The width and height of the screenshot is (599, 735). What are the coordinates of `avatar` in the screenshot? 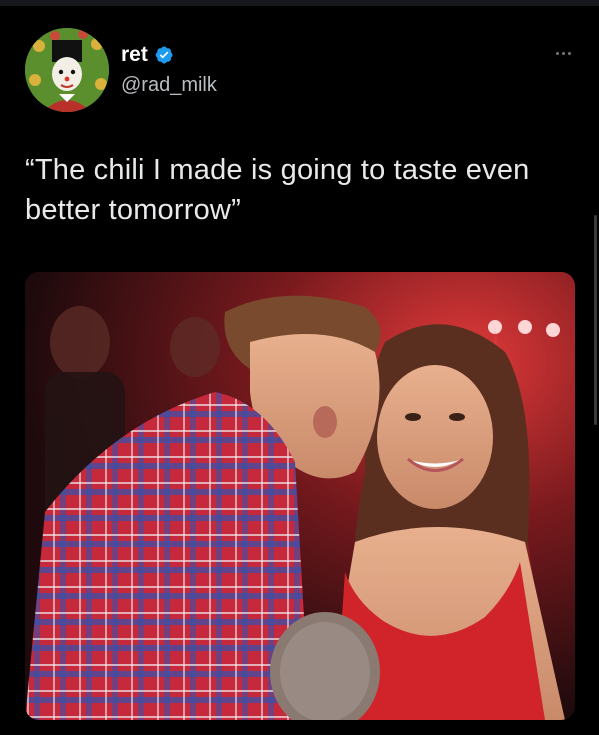 It's located at (67, 70).